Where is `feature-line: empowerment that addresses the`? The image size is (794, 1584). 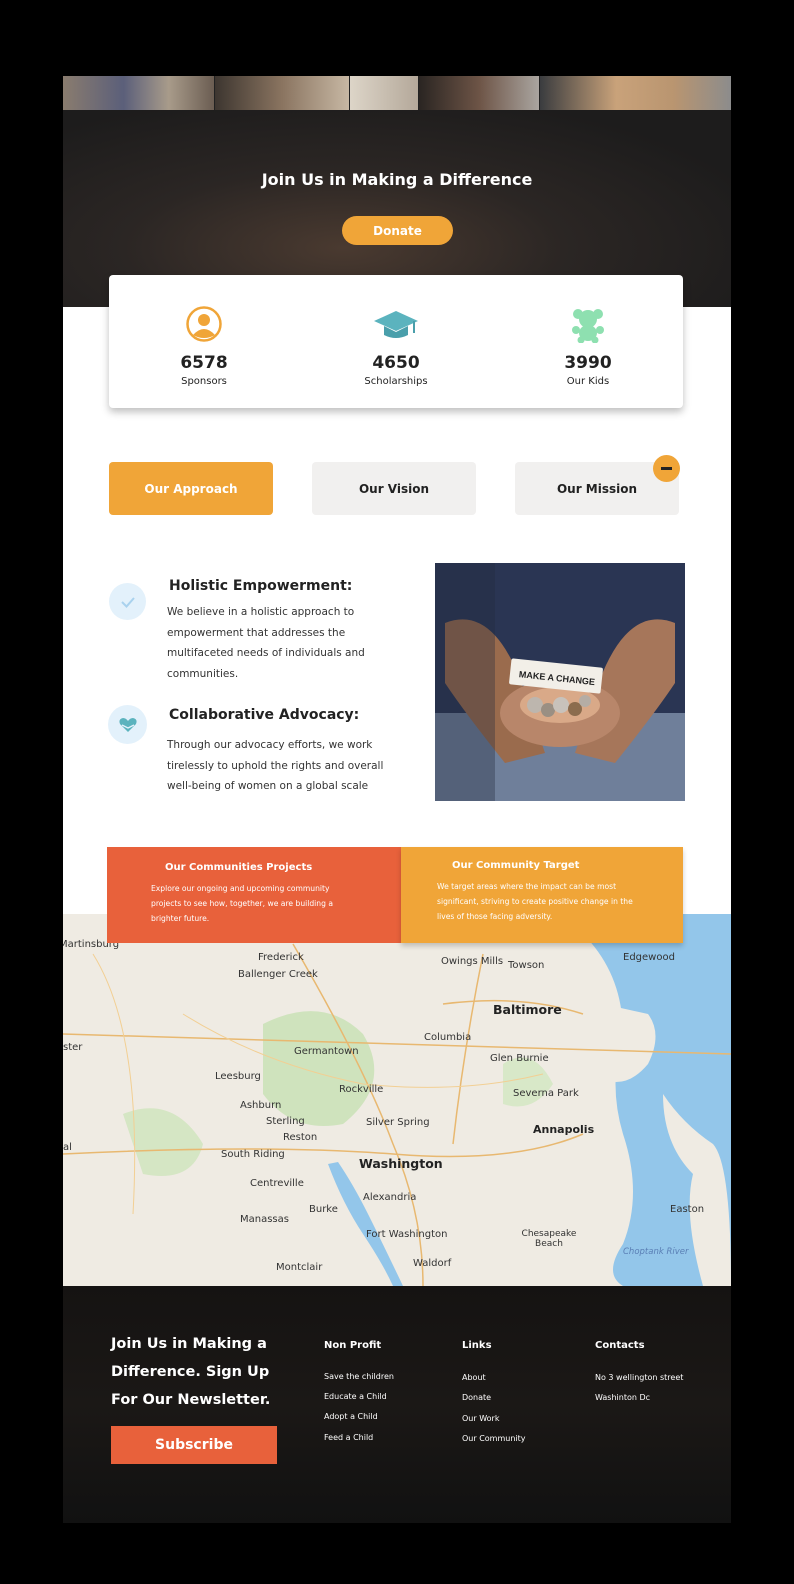 feature-line: empowerment that addresses the is located at coordinates (256, 632).